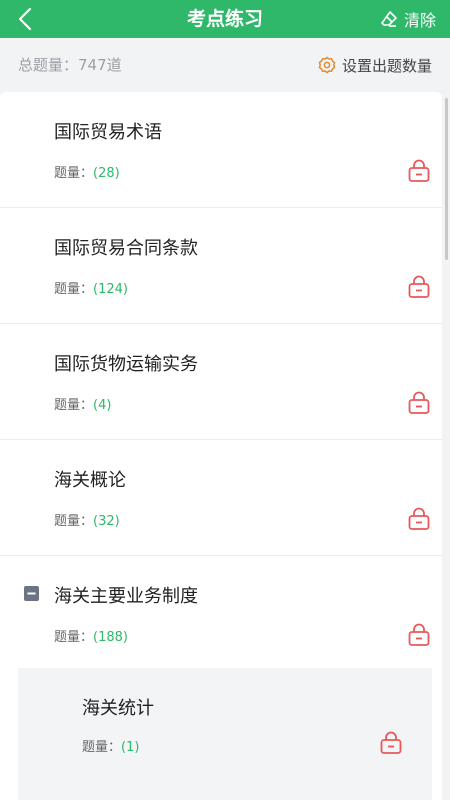 This screenshot has width=450, height=800. What do you see at coordinates (221, 150) in the screenshot?
I see `list-item: 国际贸易术语 题量：(28)` at bounding box center [221, 150].